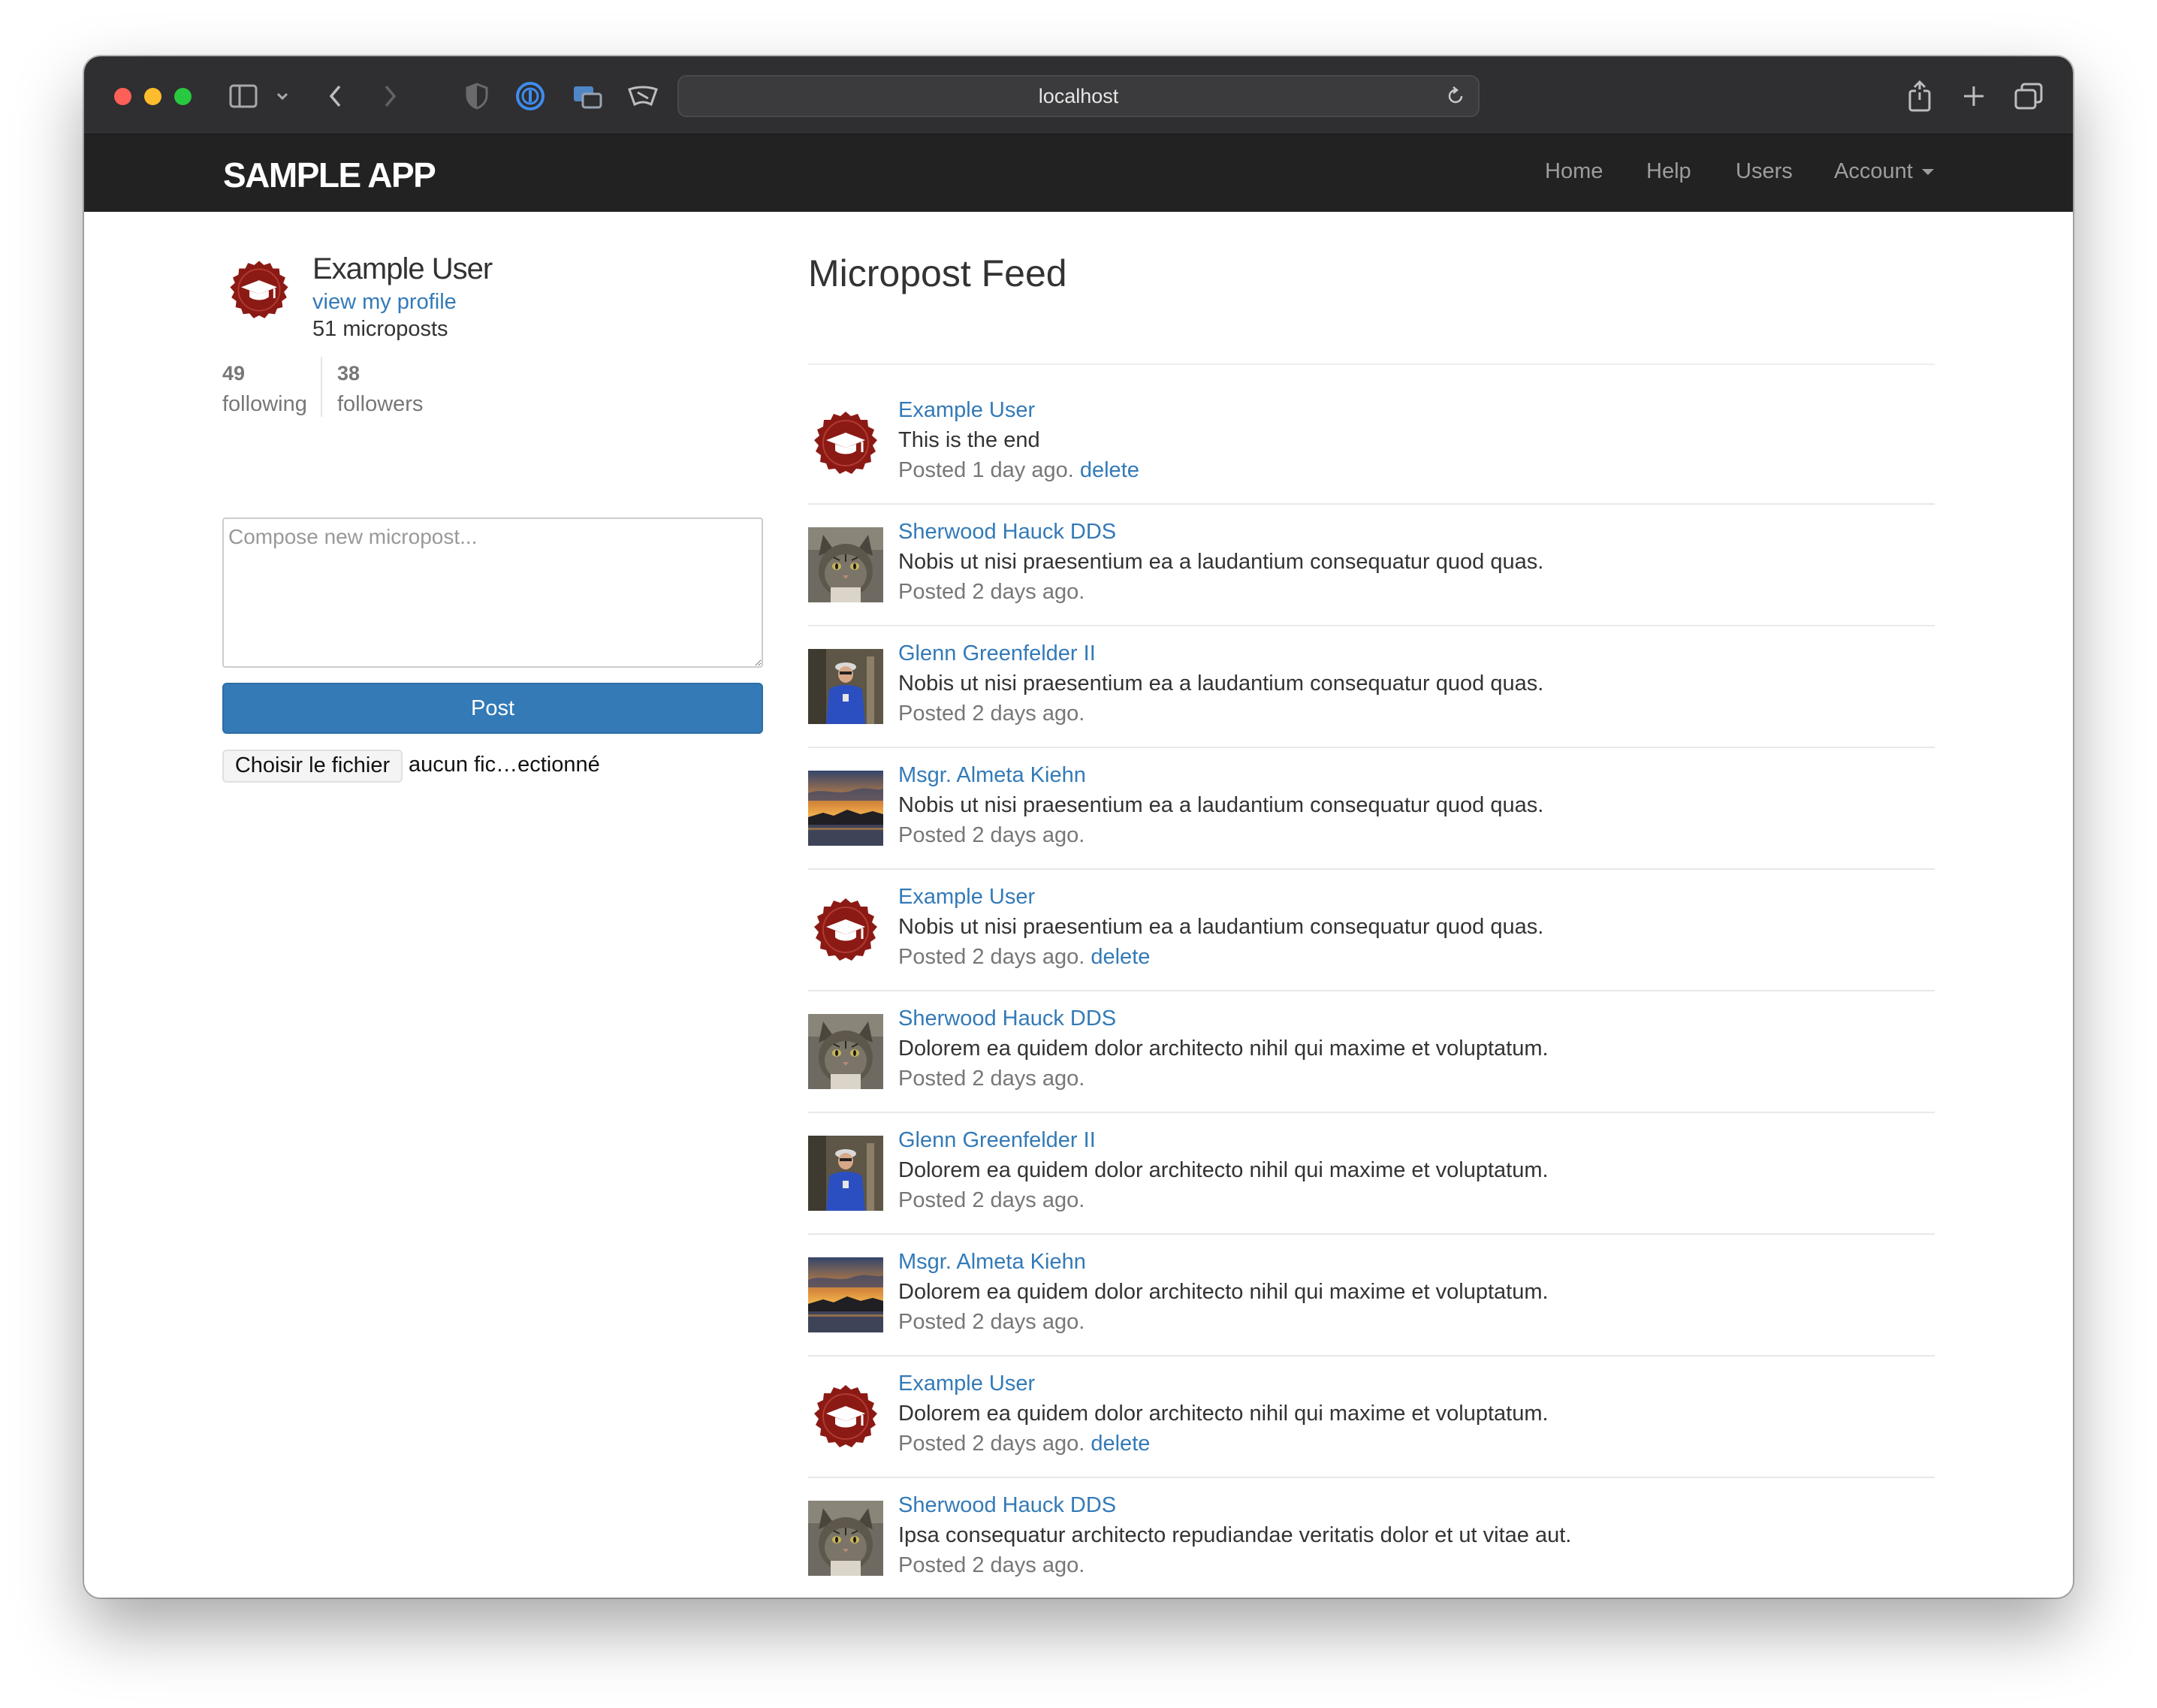 Image resolution: width=2157 pixels, height=1708 pixels. What do you see at coordinates (152, 97) in the screenshot?
I see `minimize-window-button` at bounding box center [152, 97].